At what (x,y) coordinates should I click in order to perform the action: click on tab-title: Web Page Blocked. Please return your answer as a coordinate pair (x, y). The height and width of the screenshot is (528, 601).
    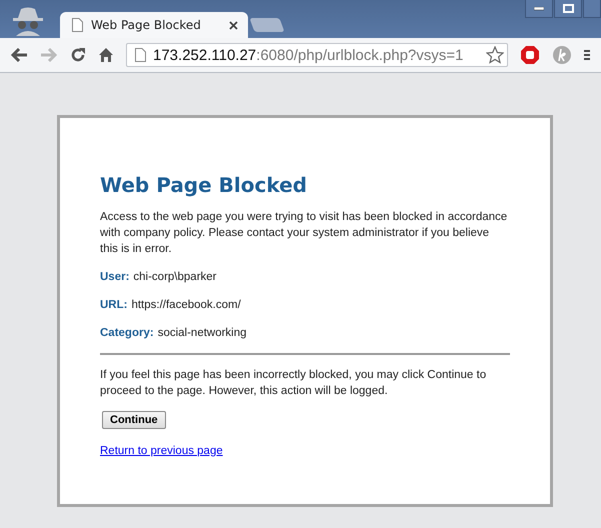
    Looking at the image, I should click on (146, 25).